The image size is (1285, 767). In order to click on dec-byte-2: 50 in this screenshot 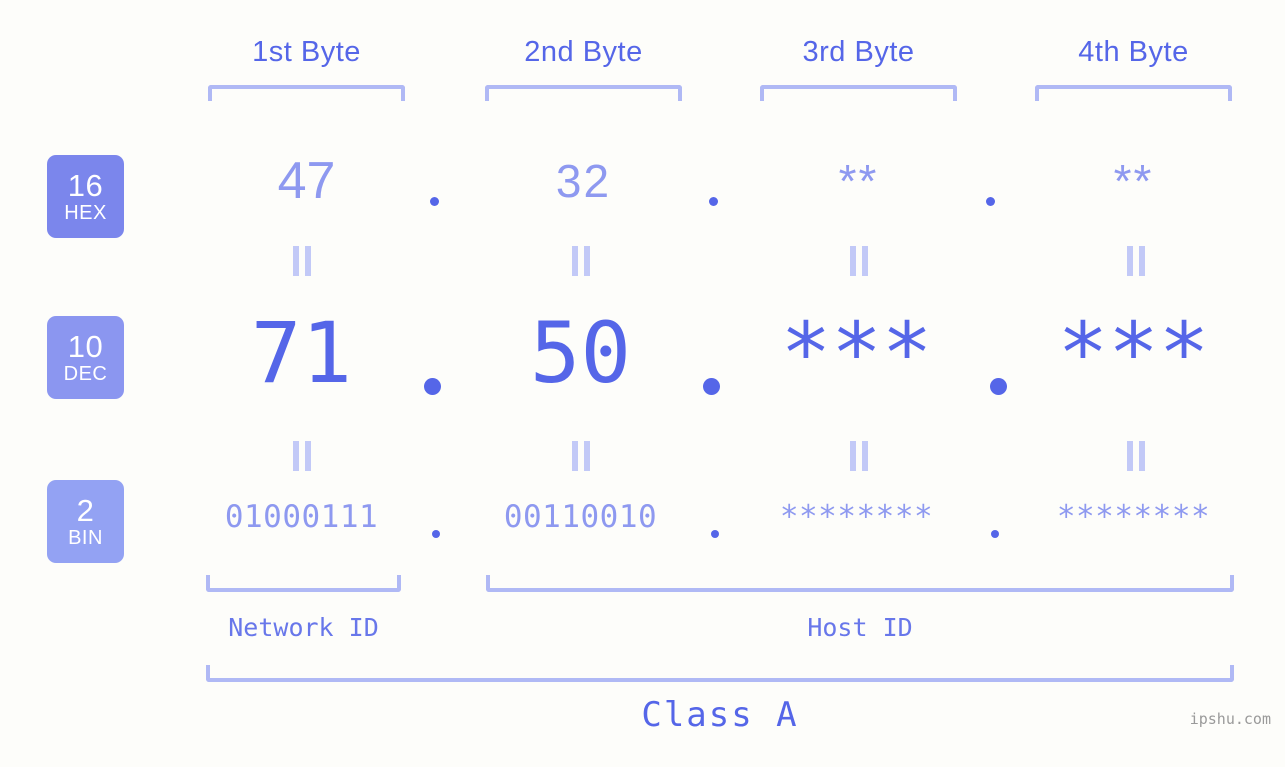, I will do `click(580, 353)`.